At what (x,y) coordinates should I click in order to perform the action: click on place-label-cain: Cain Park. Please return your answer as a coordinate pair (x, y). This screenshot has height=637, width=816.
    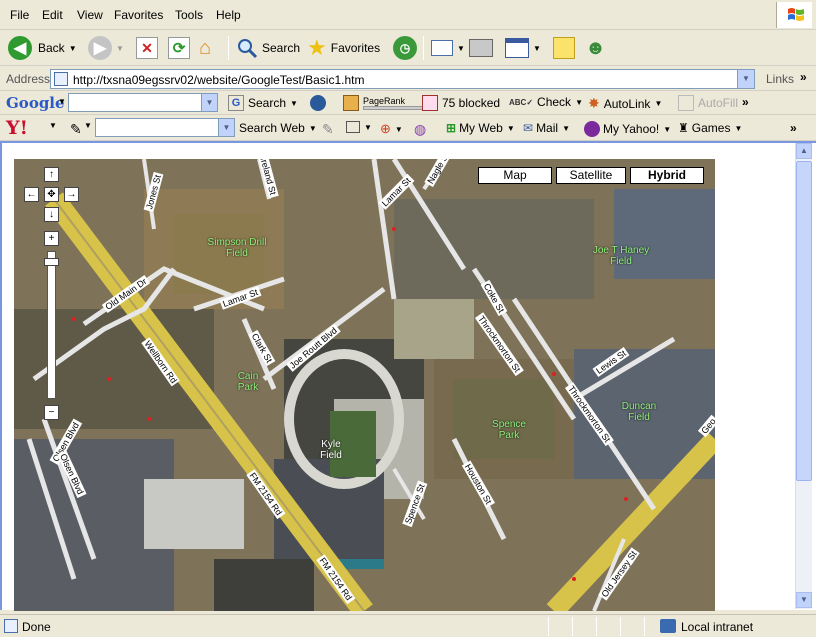
    Looking at the image, I should click on (248, 382).